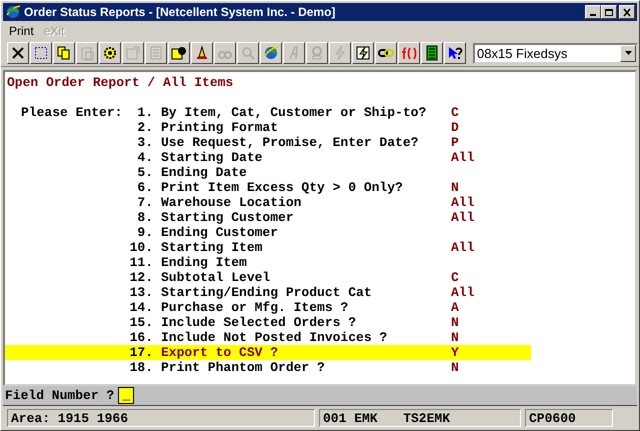  Describe the element at coordinates (126, 395) in the screenshot. I see `field-number-input: _` at that location.